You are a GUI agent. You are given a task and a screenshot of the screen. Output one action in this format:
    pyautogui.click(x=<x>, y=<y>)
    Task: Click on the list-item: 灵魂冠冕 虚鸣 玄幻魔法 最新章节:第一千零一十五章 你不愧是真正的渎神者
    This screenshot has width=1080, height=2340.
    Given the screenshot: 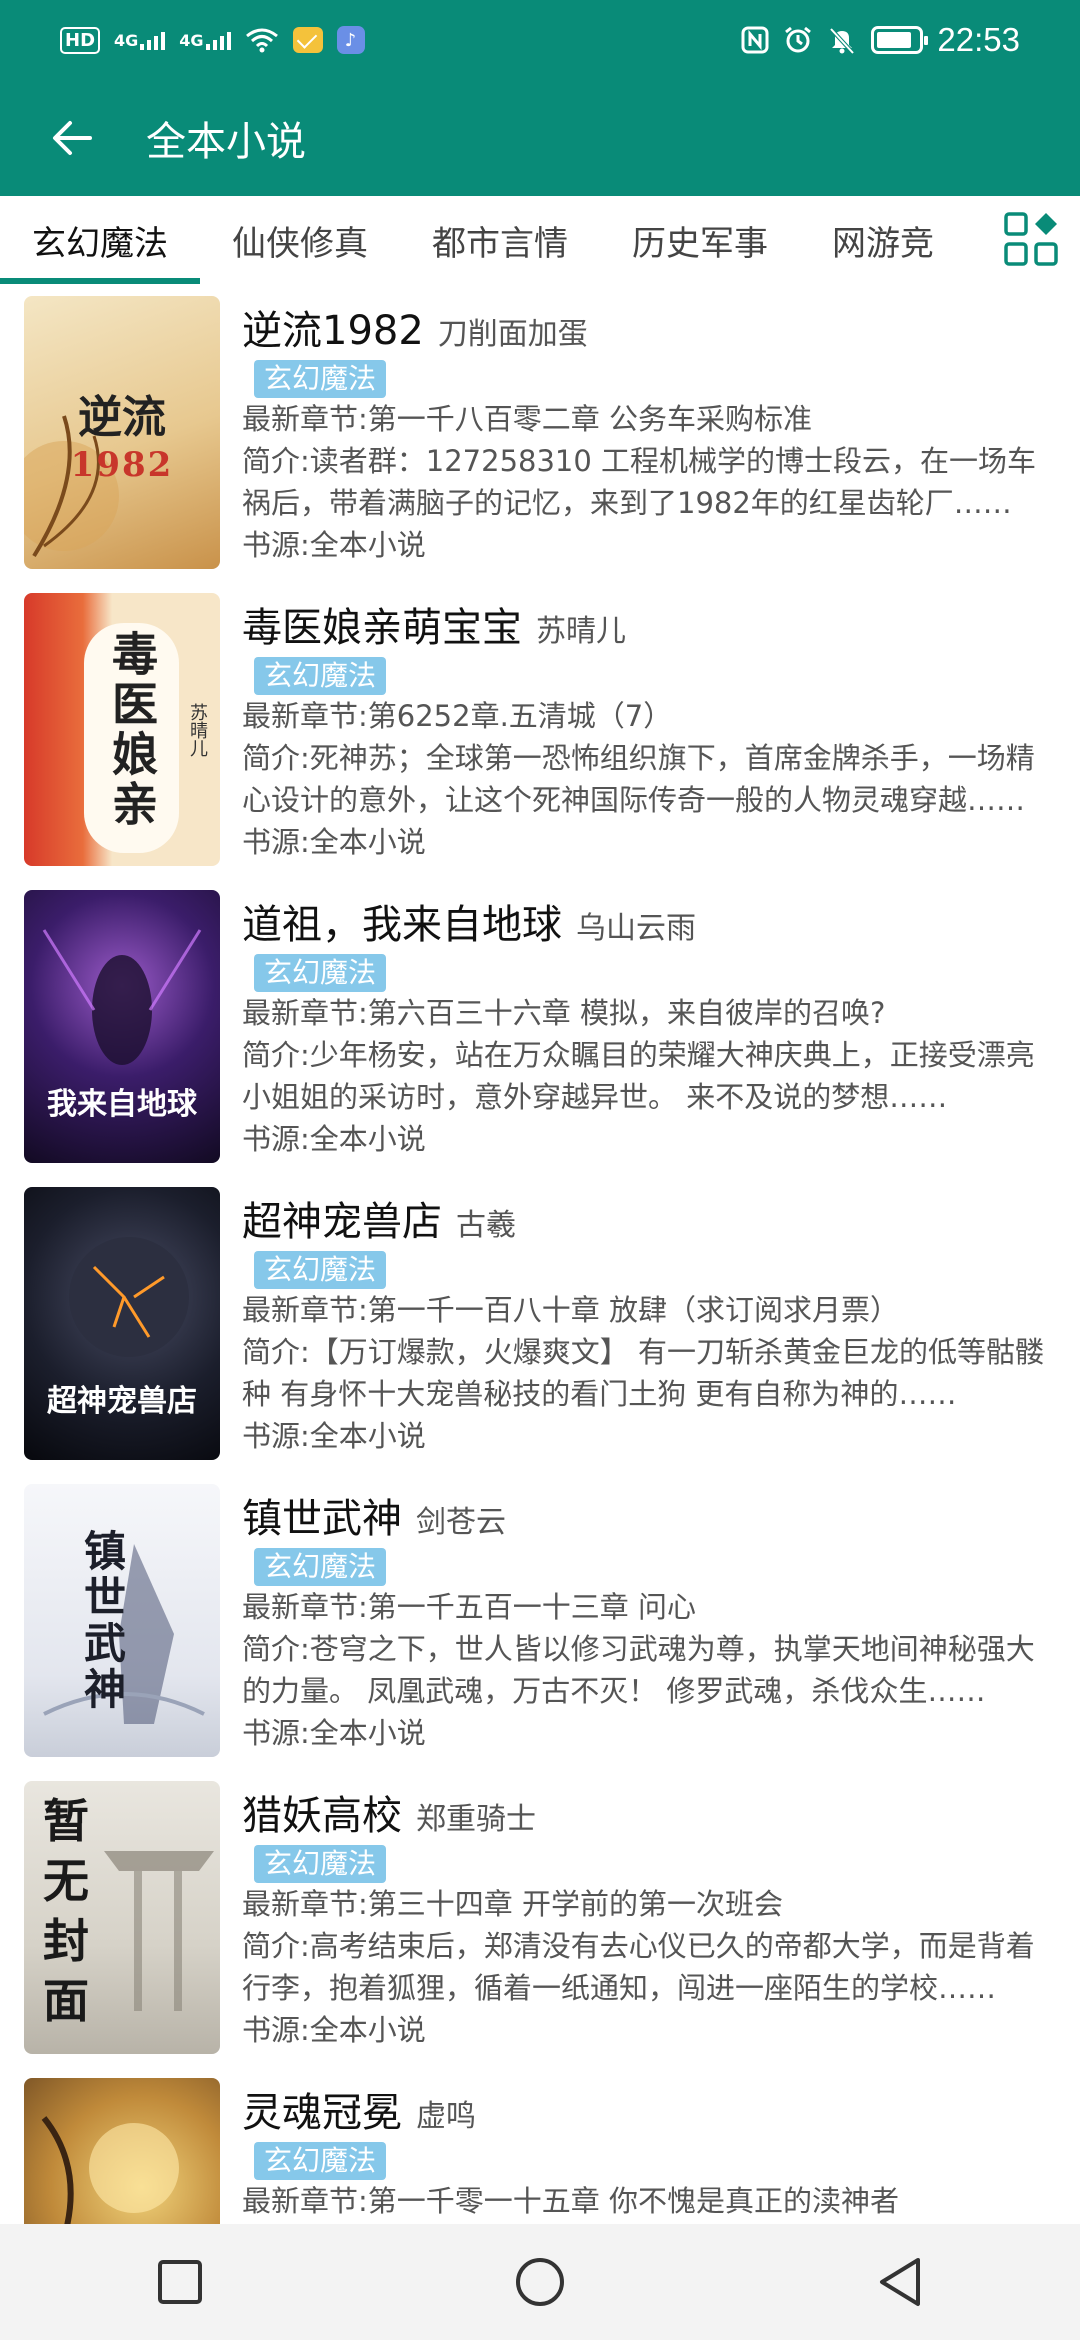 What is the action you would take?
    pyautogui.click(x=540, y=2145)
    